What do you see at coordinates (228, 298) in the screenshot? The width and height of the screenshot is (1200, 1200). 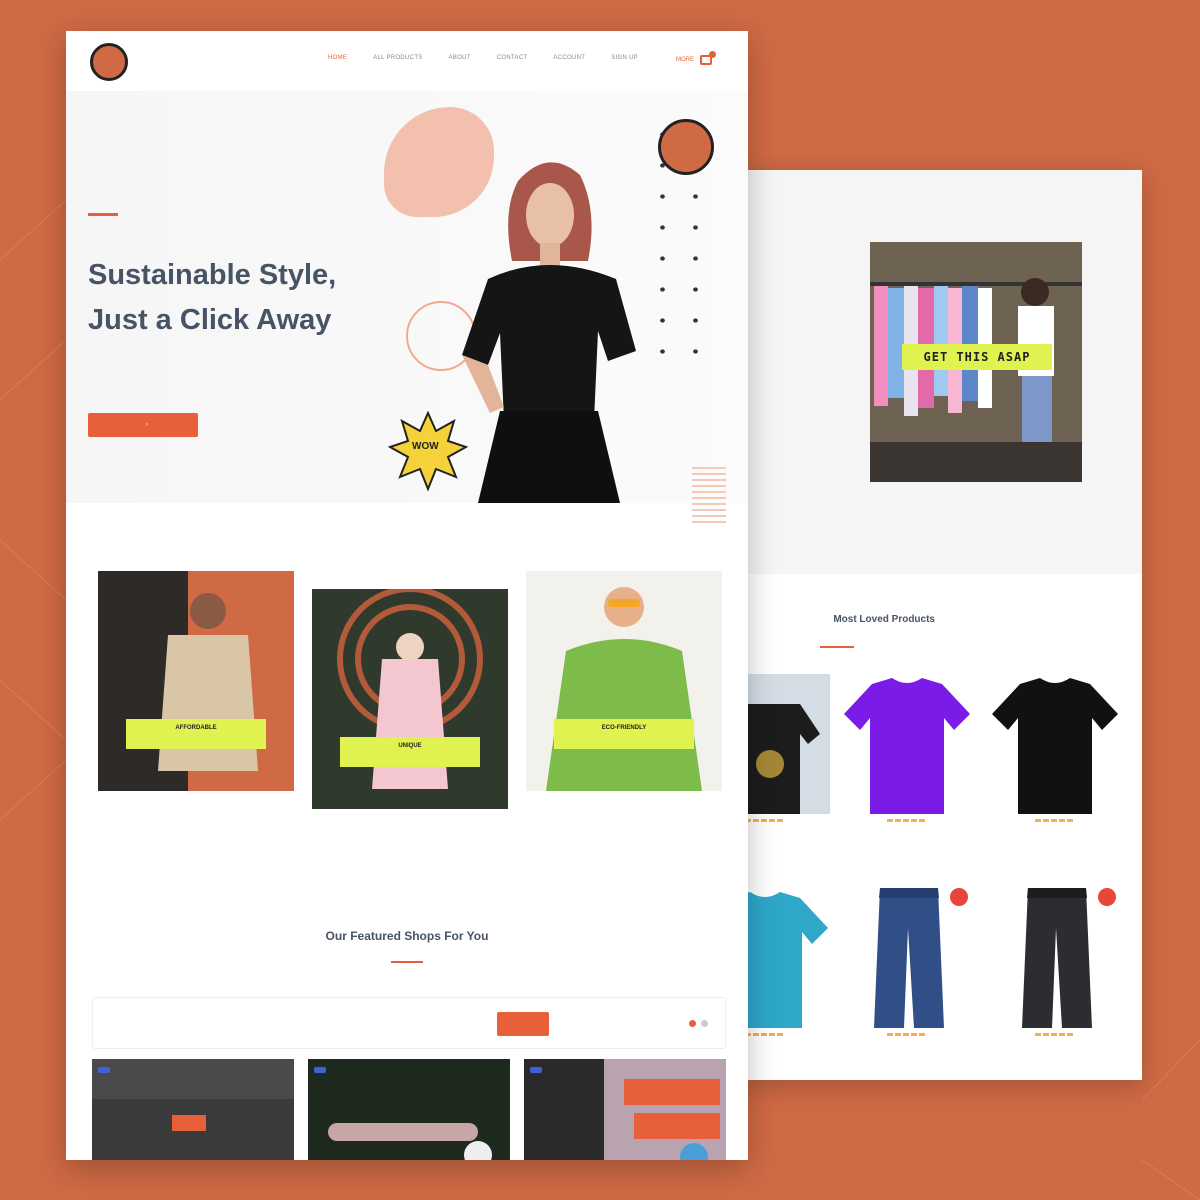 I see `hero-title: Sustainable Style, Just a Click Away` at bounding box center [228, 298].